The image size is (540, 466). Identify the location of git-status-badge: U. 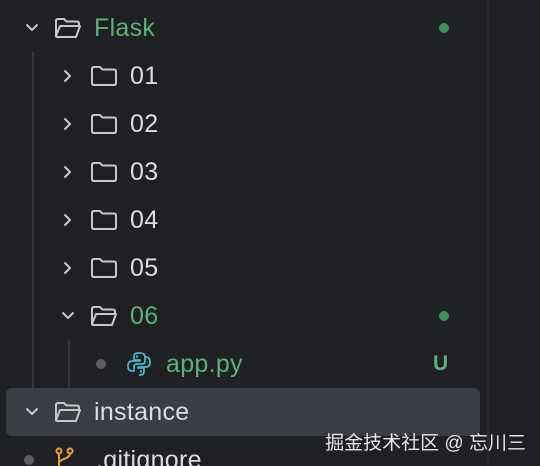
(441, 363).